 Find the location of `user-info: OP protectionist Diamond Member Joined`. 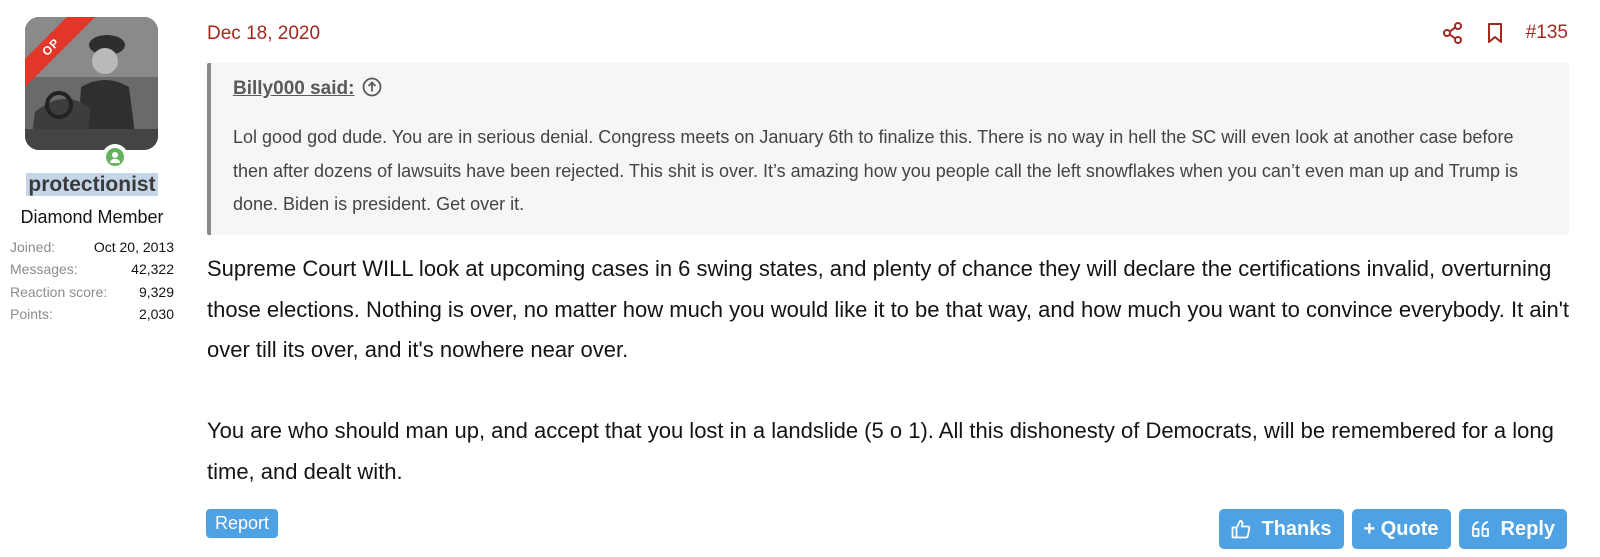

user-info: OP protectionist Diamond Member Joined is located at coordinates (92, 278).